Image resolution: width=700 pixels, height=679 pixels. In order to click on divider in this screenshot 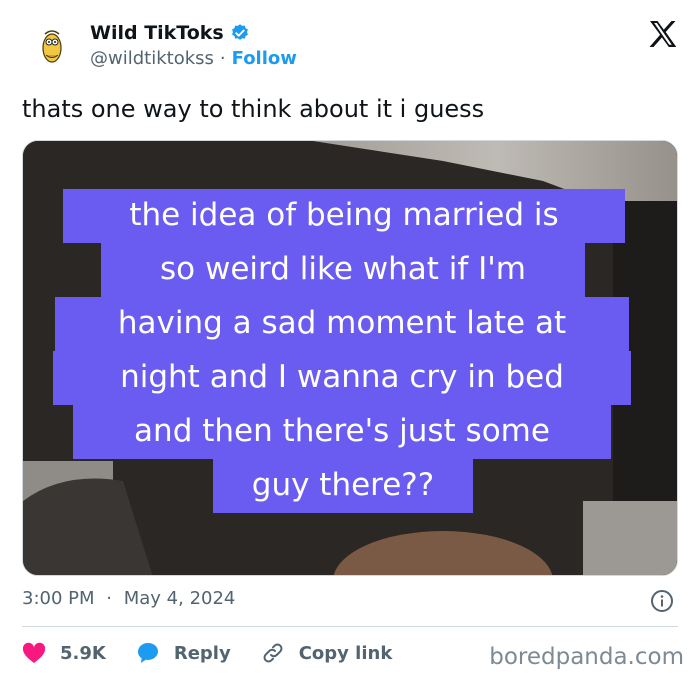, I will do `click(350, 626)`.